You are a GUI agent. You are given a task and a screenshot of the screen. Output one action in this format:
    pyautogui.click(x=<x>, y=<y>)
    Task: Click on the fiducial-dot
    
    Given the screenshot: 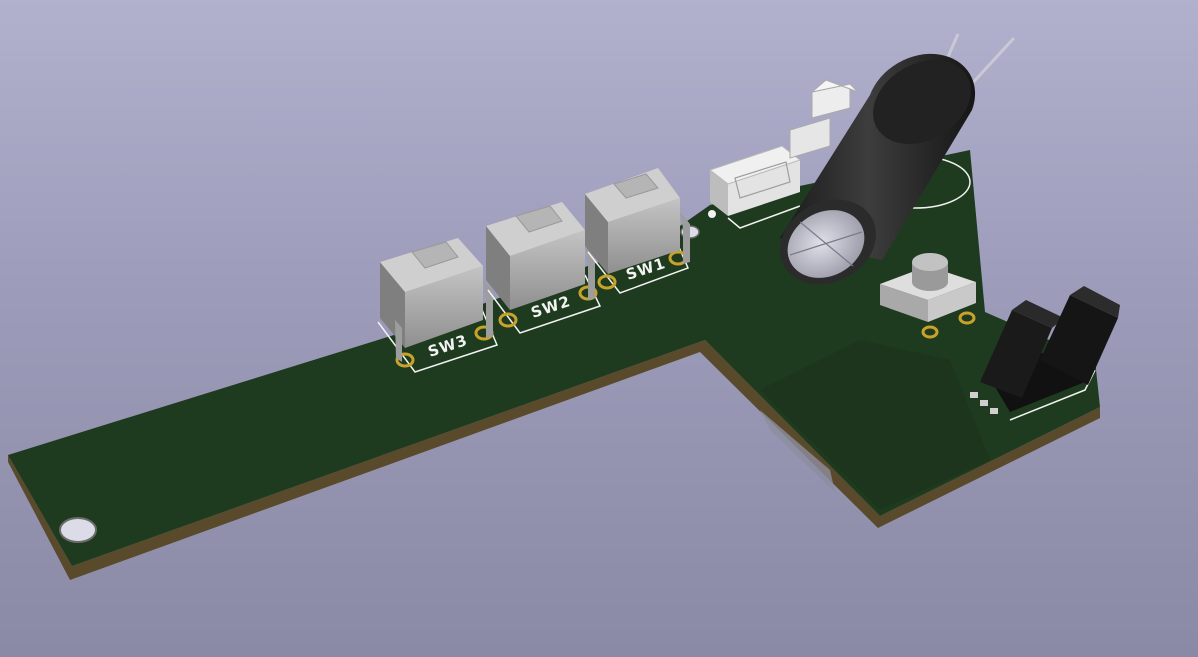 What is the action you would take?
    pyautogui.click(x=712, y=214)
    